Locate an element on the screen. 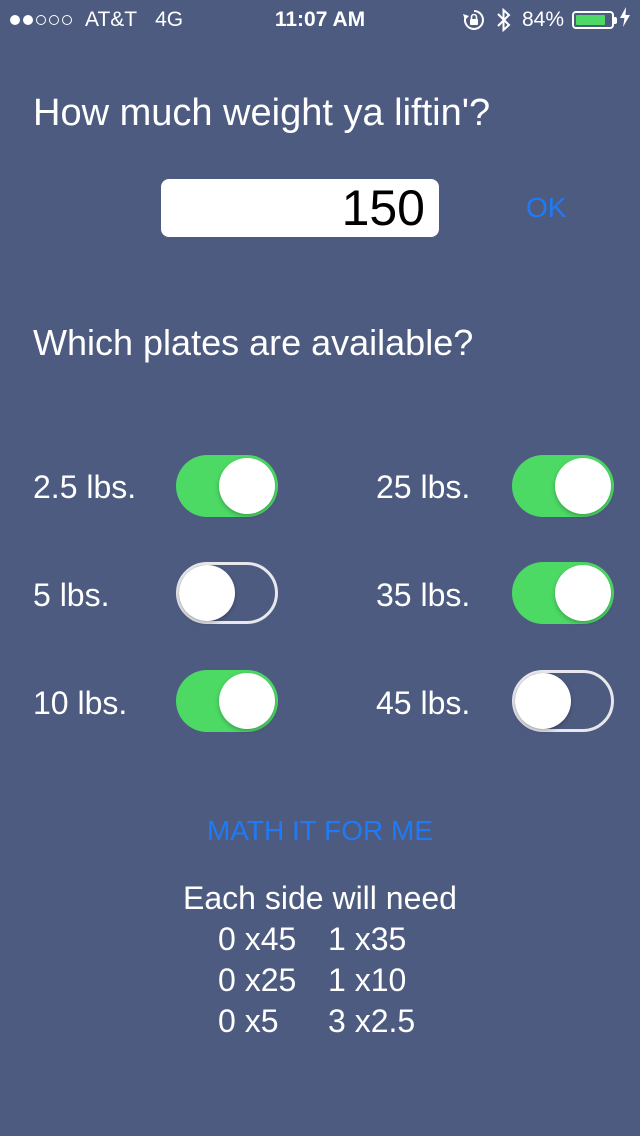 This screenshot has height=1136, width=640. result-row: 0 x5 3 x2.5 is located at coordinates (320, 1021).